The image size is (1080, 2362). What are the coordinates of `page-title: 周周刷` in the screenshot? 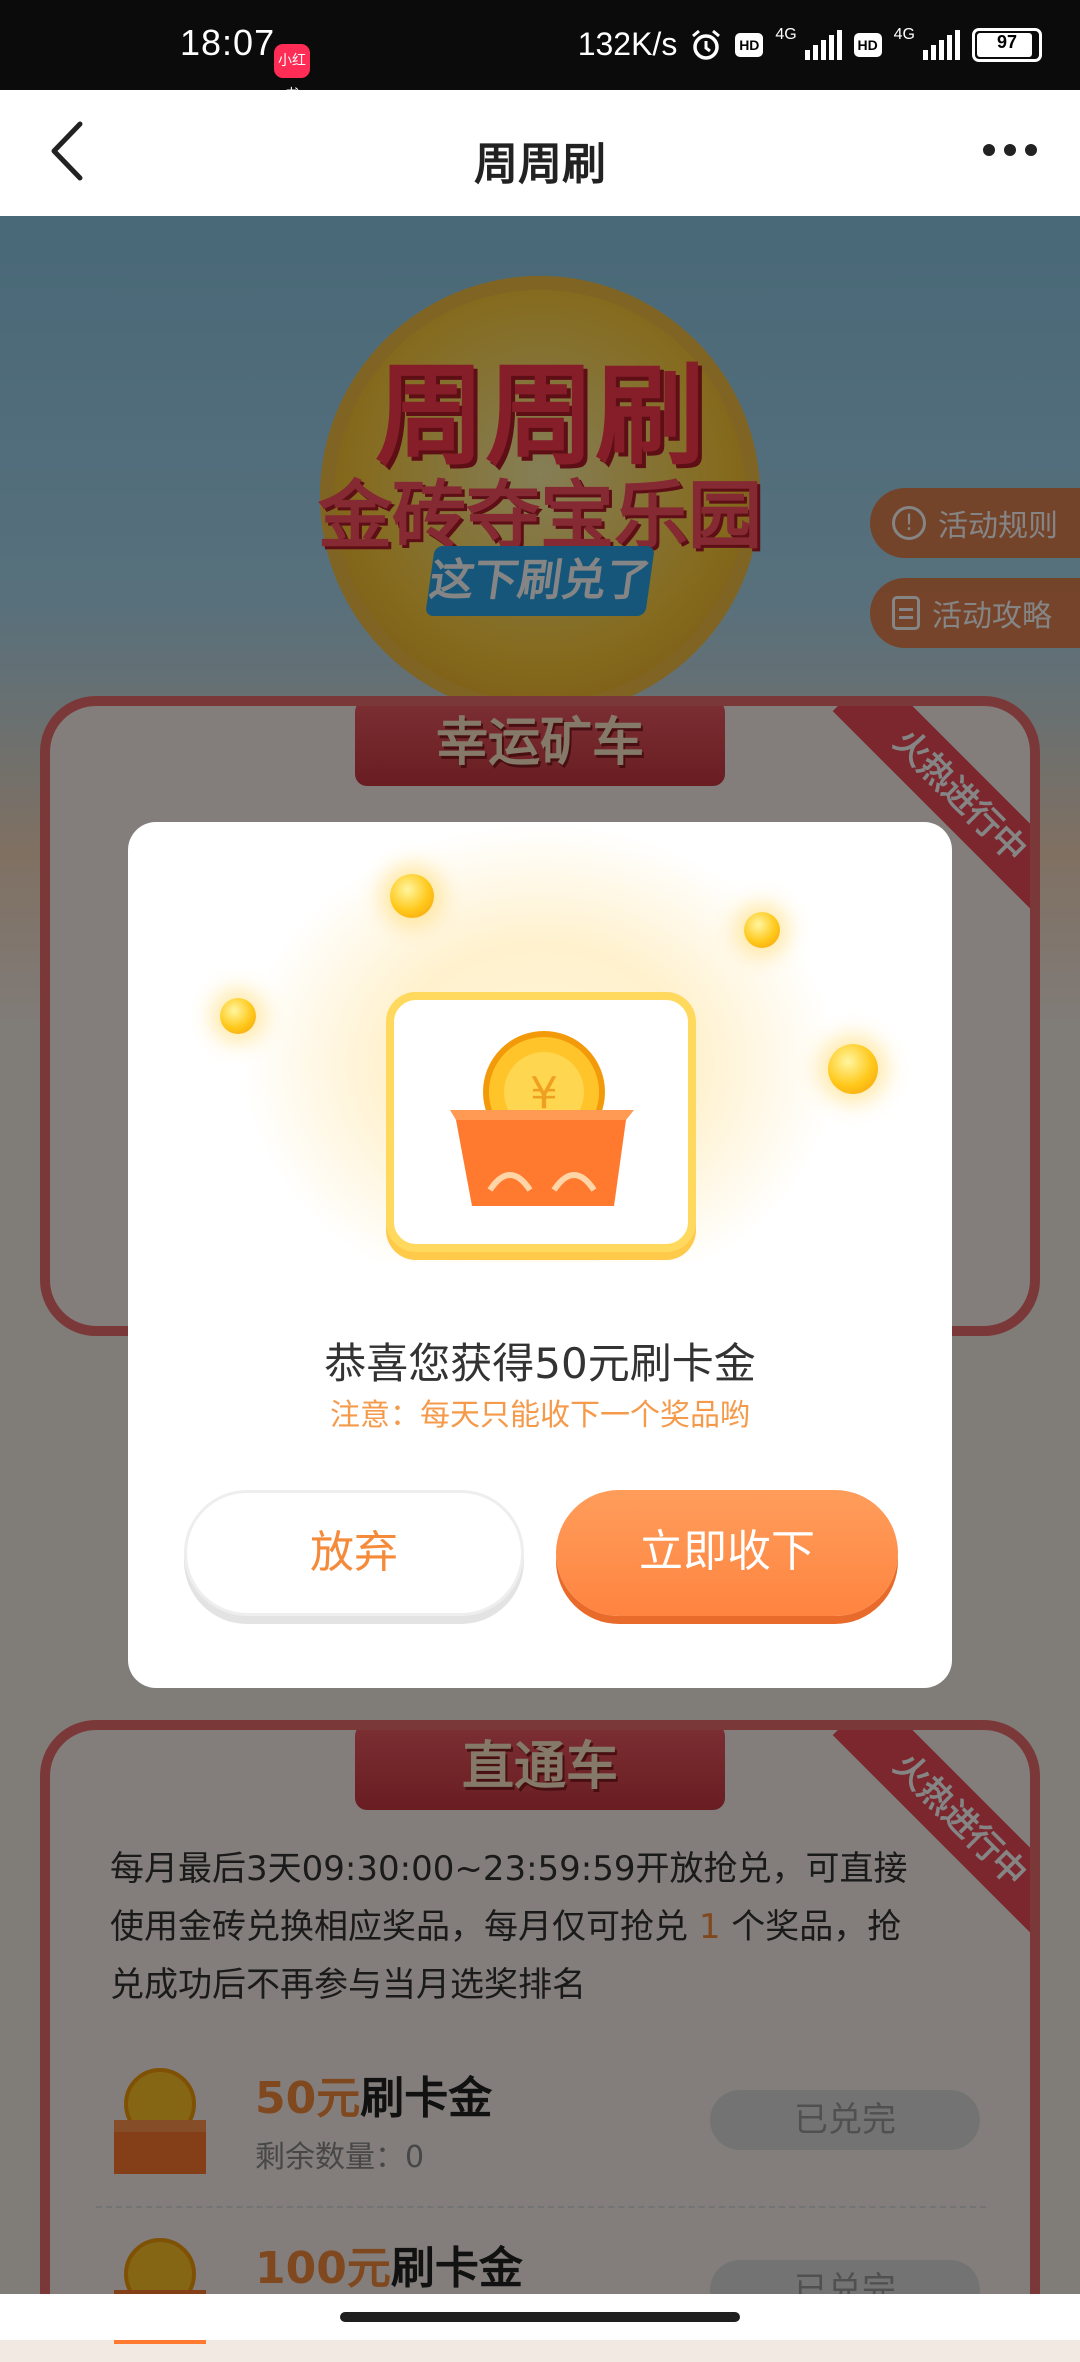 It's located at (540, 164).